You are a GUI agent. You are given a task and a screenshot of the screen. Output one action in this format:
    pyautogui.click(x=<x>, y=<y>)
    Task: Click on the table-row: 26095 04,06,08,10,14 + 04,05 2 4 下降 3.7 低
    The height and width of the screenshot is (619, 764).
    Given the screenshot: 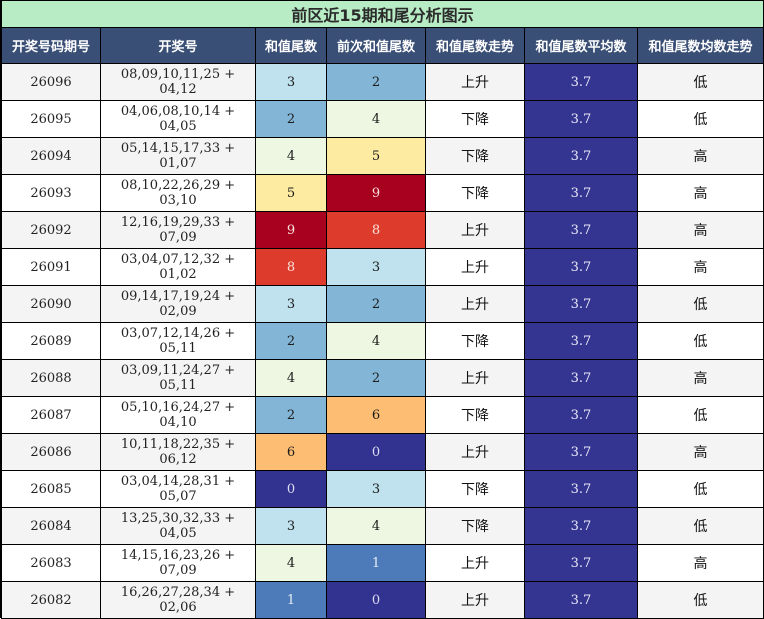 What is the action you would take?
    pyautogui.click(x=382, y=119)
    